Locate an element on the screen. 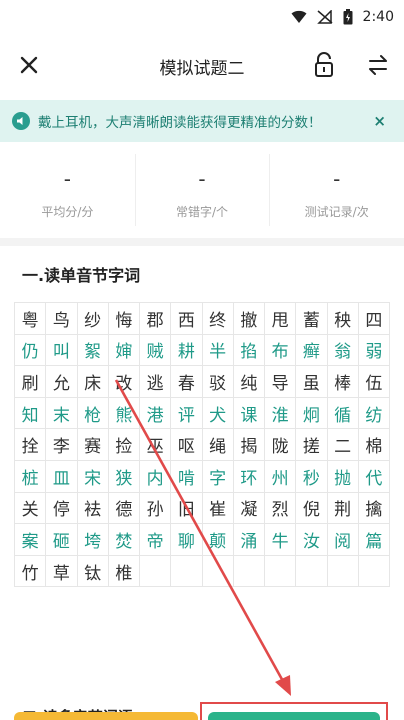 The image size is (404, 720). character-cell: 导 is located at coordinates (281, 382).